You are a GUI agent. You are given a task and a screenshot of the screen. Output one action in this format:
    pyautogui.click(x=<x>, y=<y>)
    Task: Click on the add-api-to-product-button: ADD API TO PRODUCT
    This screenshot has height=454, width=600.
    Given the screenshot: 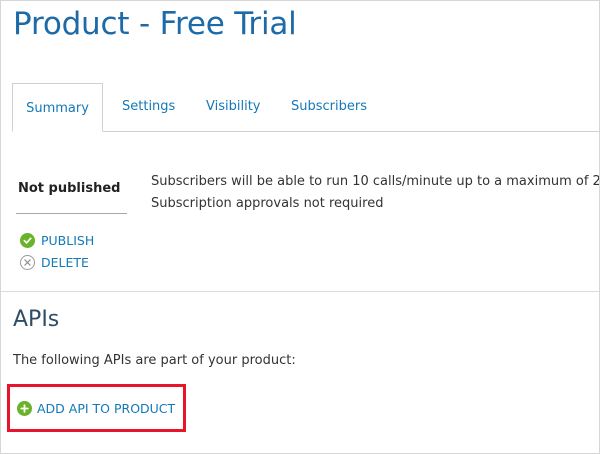 What is the action you would take?
    pyautogui.click(x=96, y=408)
    